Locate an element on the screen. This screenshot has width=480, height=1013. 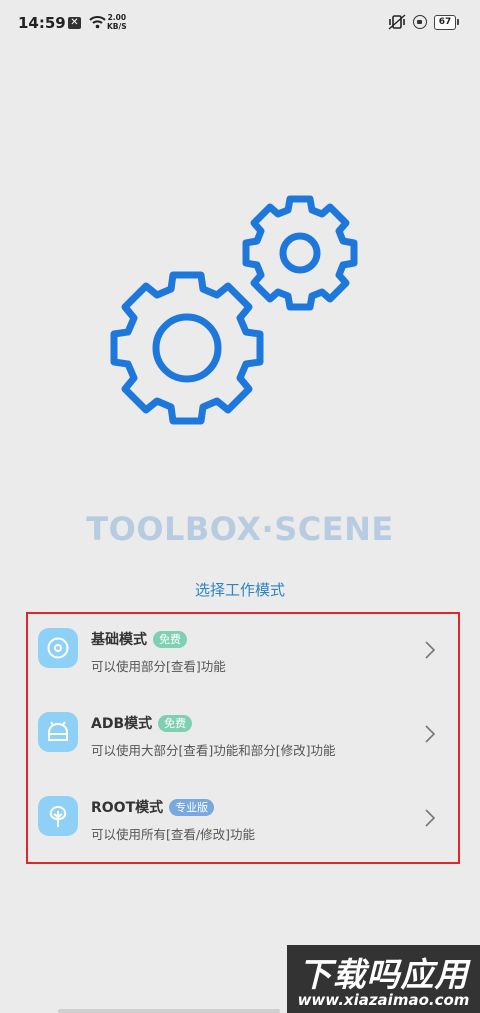
status-bar: 14:59 ✕ 2.00 KB/S 67 is located at coordinates (240, 23).